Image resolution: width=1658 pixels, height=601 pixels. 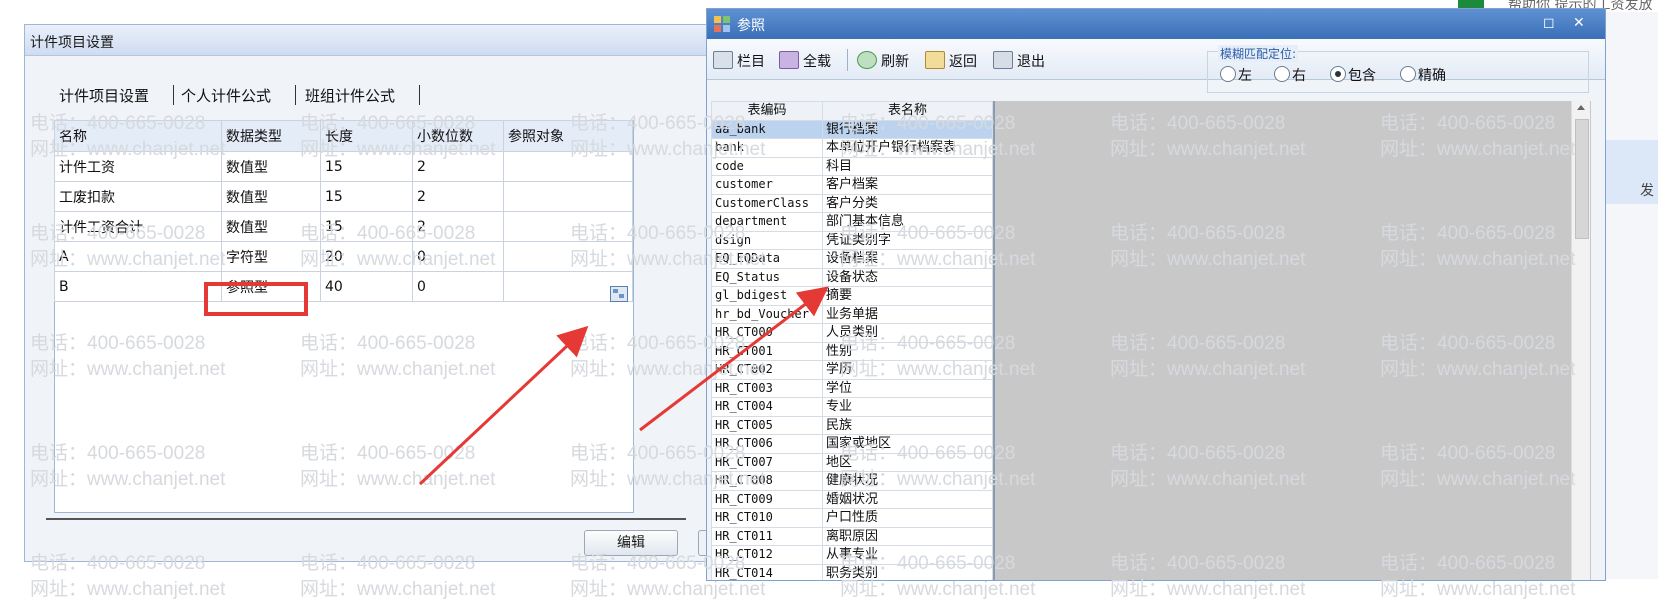 What do you see at coordinates (623, 386) in the screenshot?
I see `annotation-arrows` at bounding box center [623, 386].